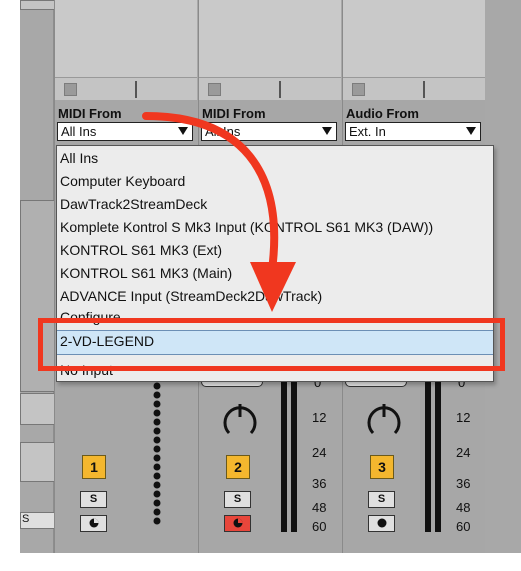 This screenshot has width=521, height=571. I want to click on arrow-annotation-icon, so click(219, 212).